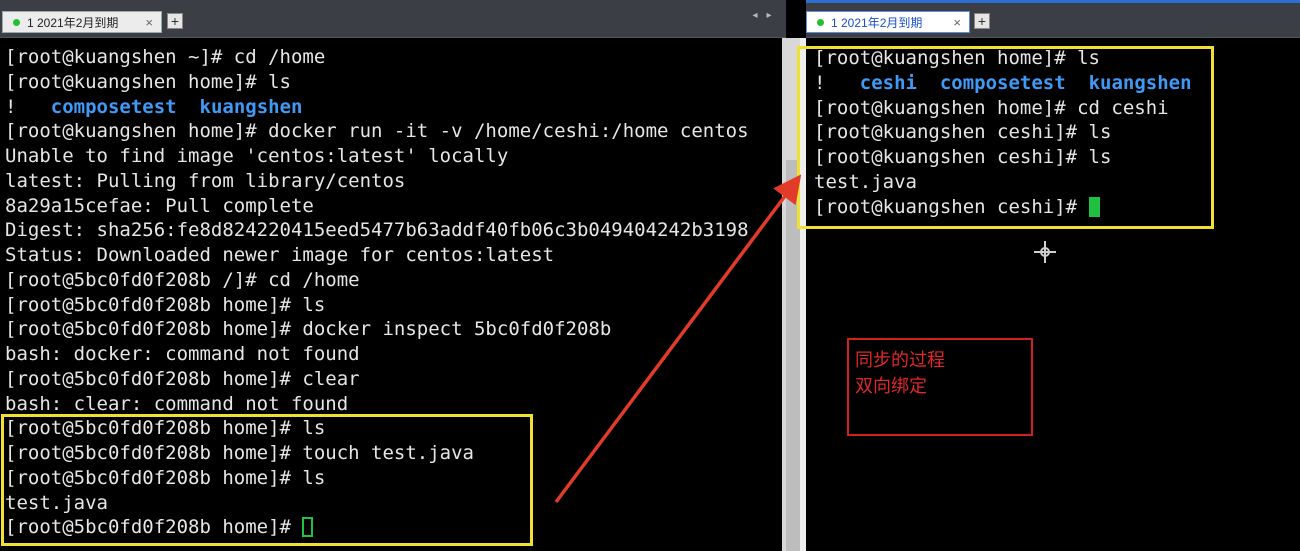 The height and width of the screenshot is (551, 1300). I want to click on annotation-line-1: 同步的过程, so click(900, 360).